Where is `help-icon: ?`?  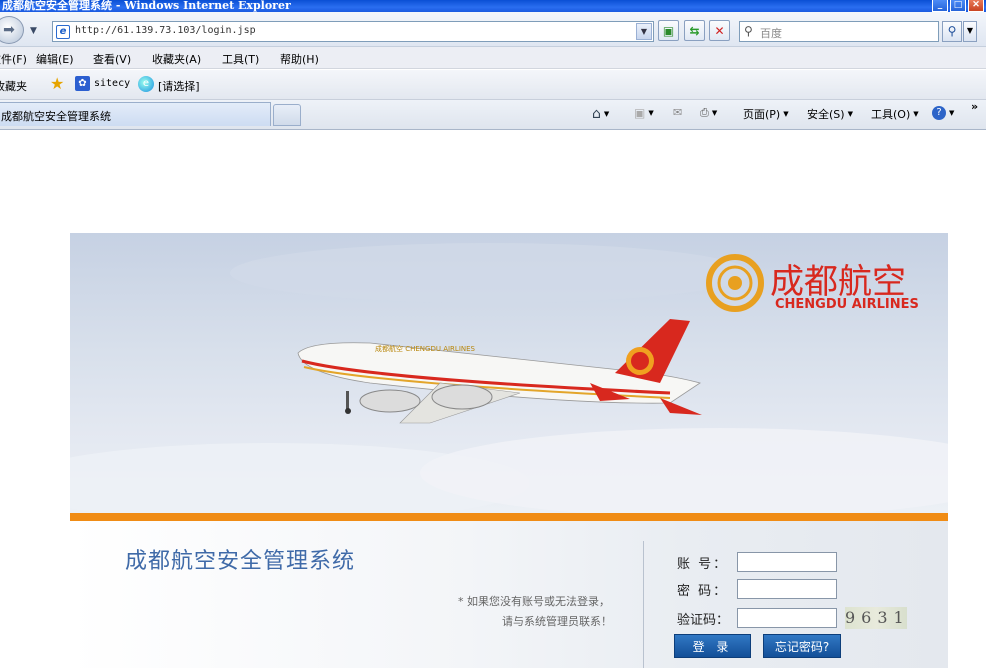
help-icon: ? is located at coordinates (939, 113).